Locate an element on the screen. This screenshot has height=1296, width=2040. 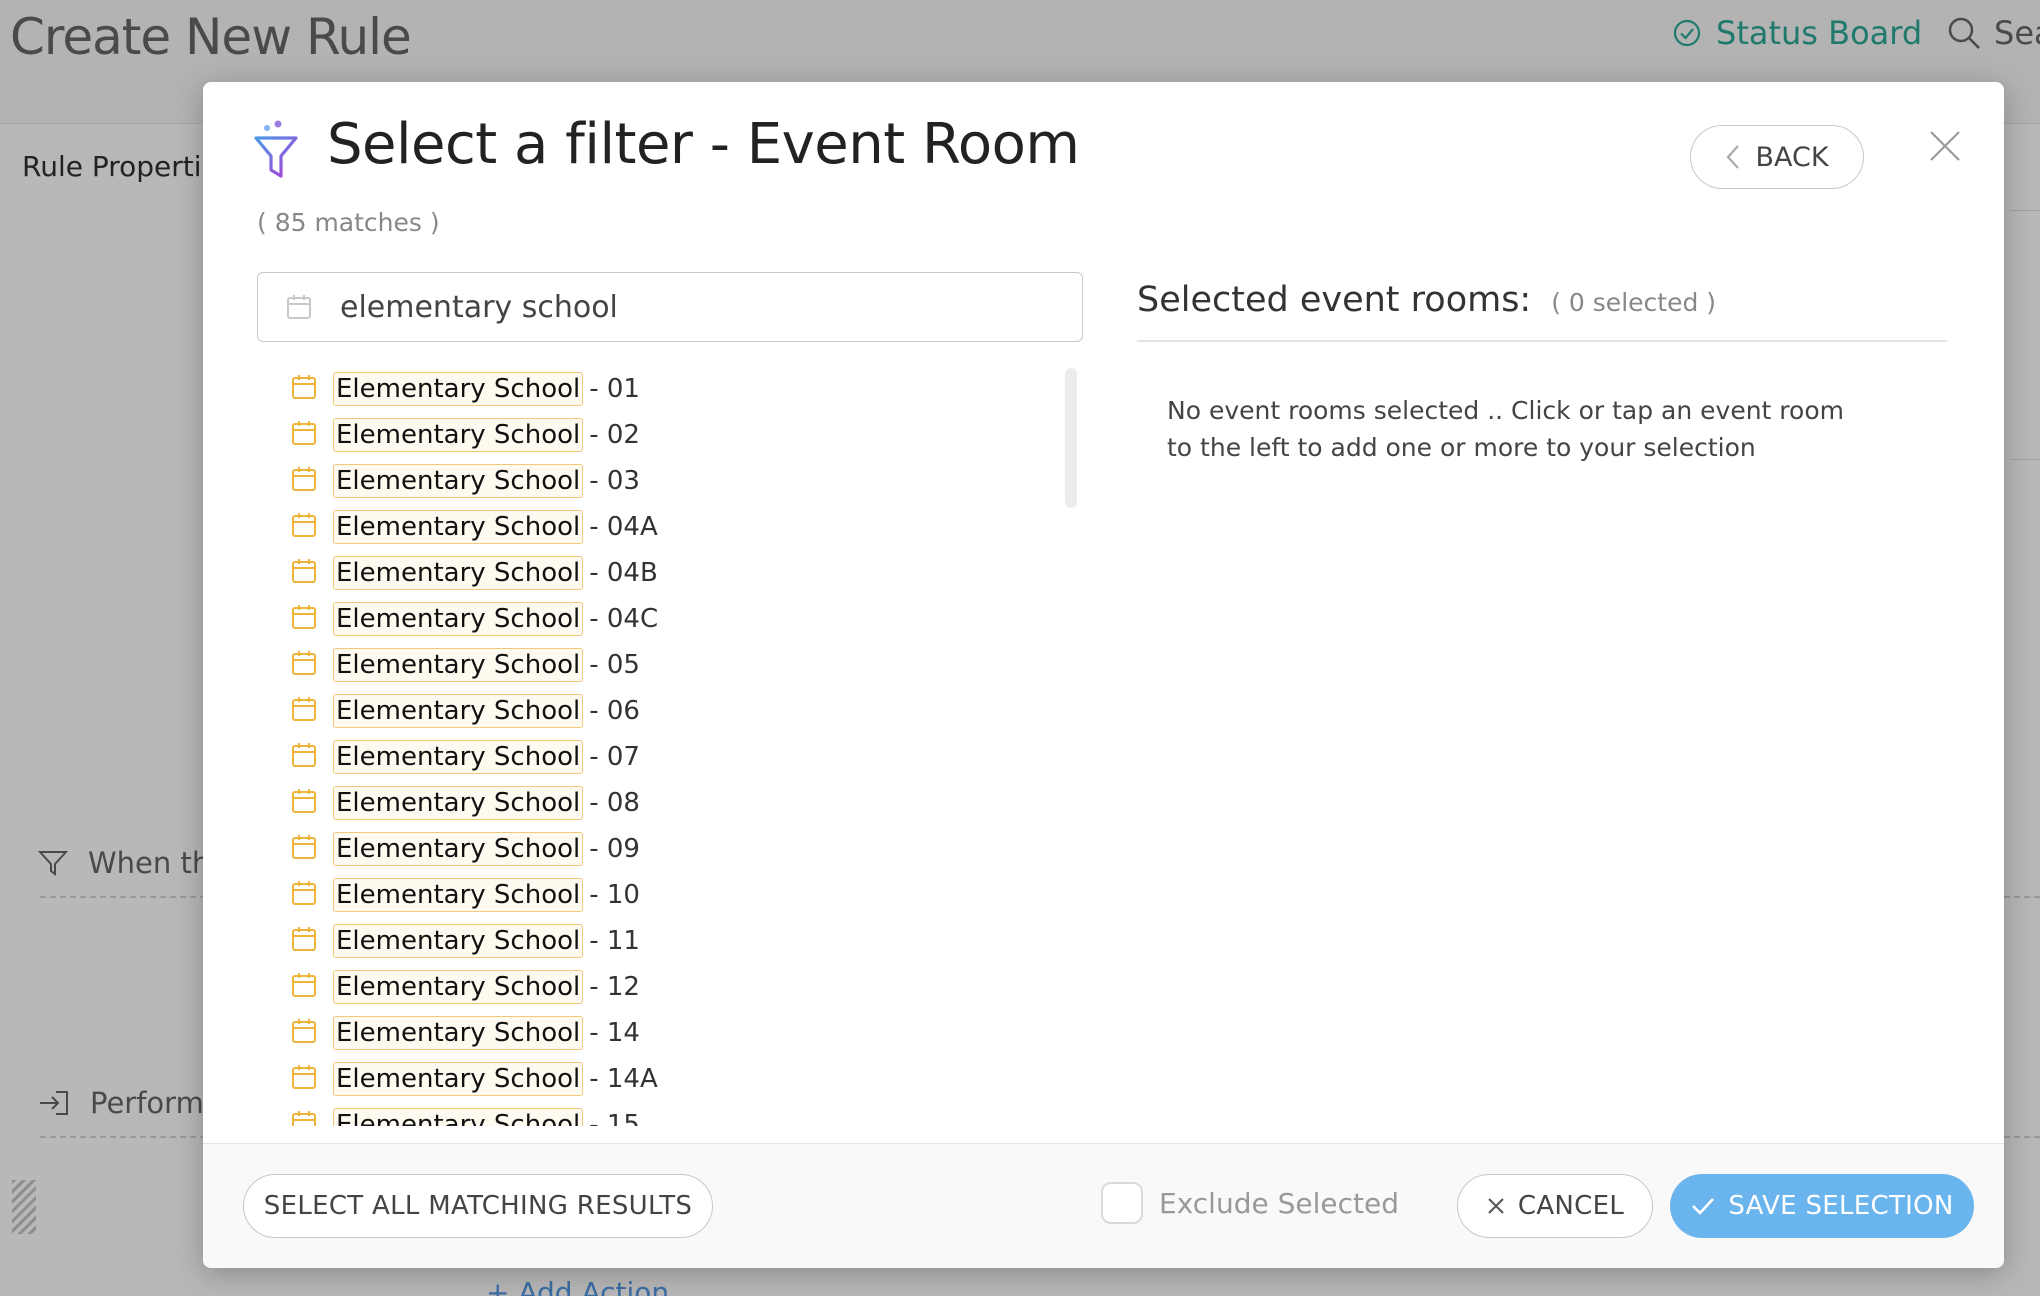
match-count: ( 85 matches ) is located at coordinates (348, 222).